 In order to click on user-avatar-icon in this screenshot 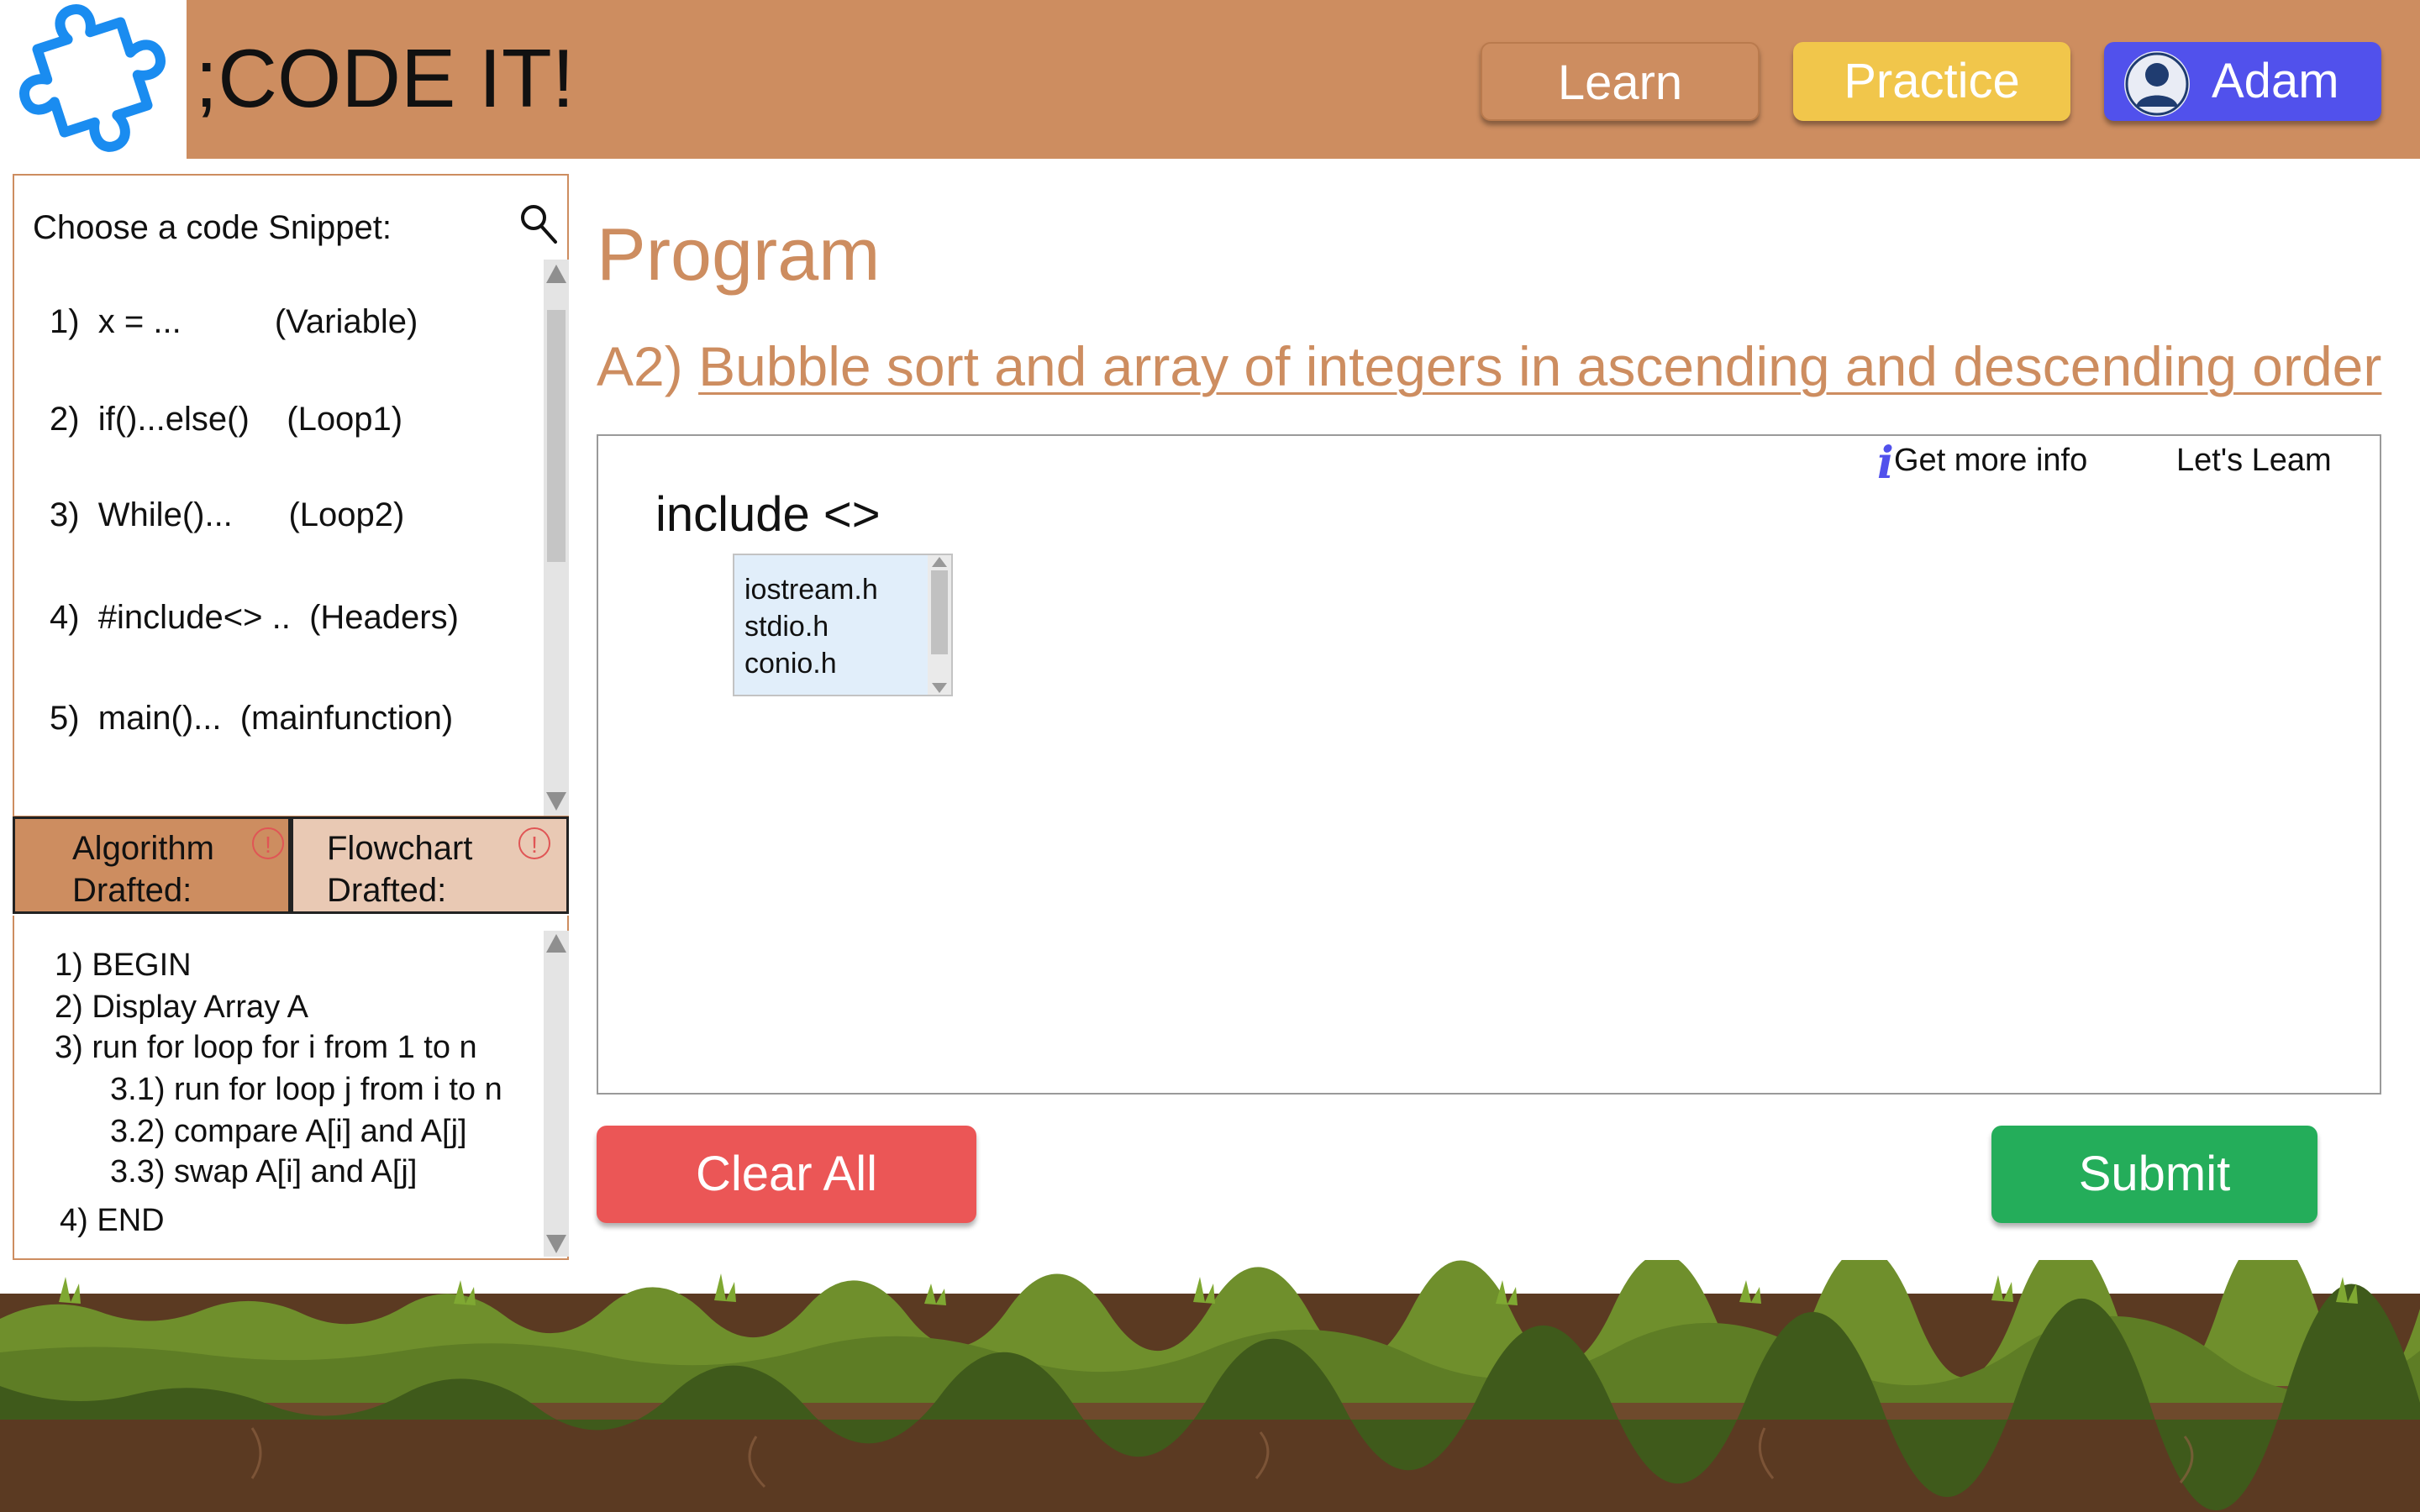, I will do `click(2157, 84)`.